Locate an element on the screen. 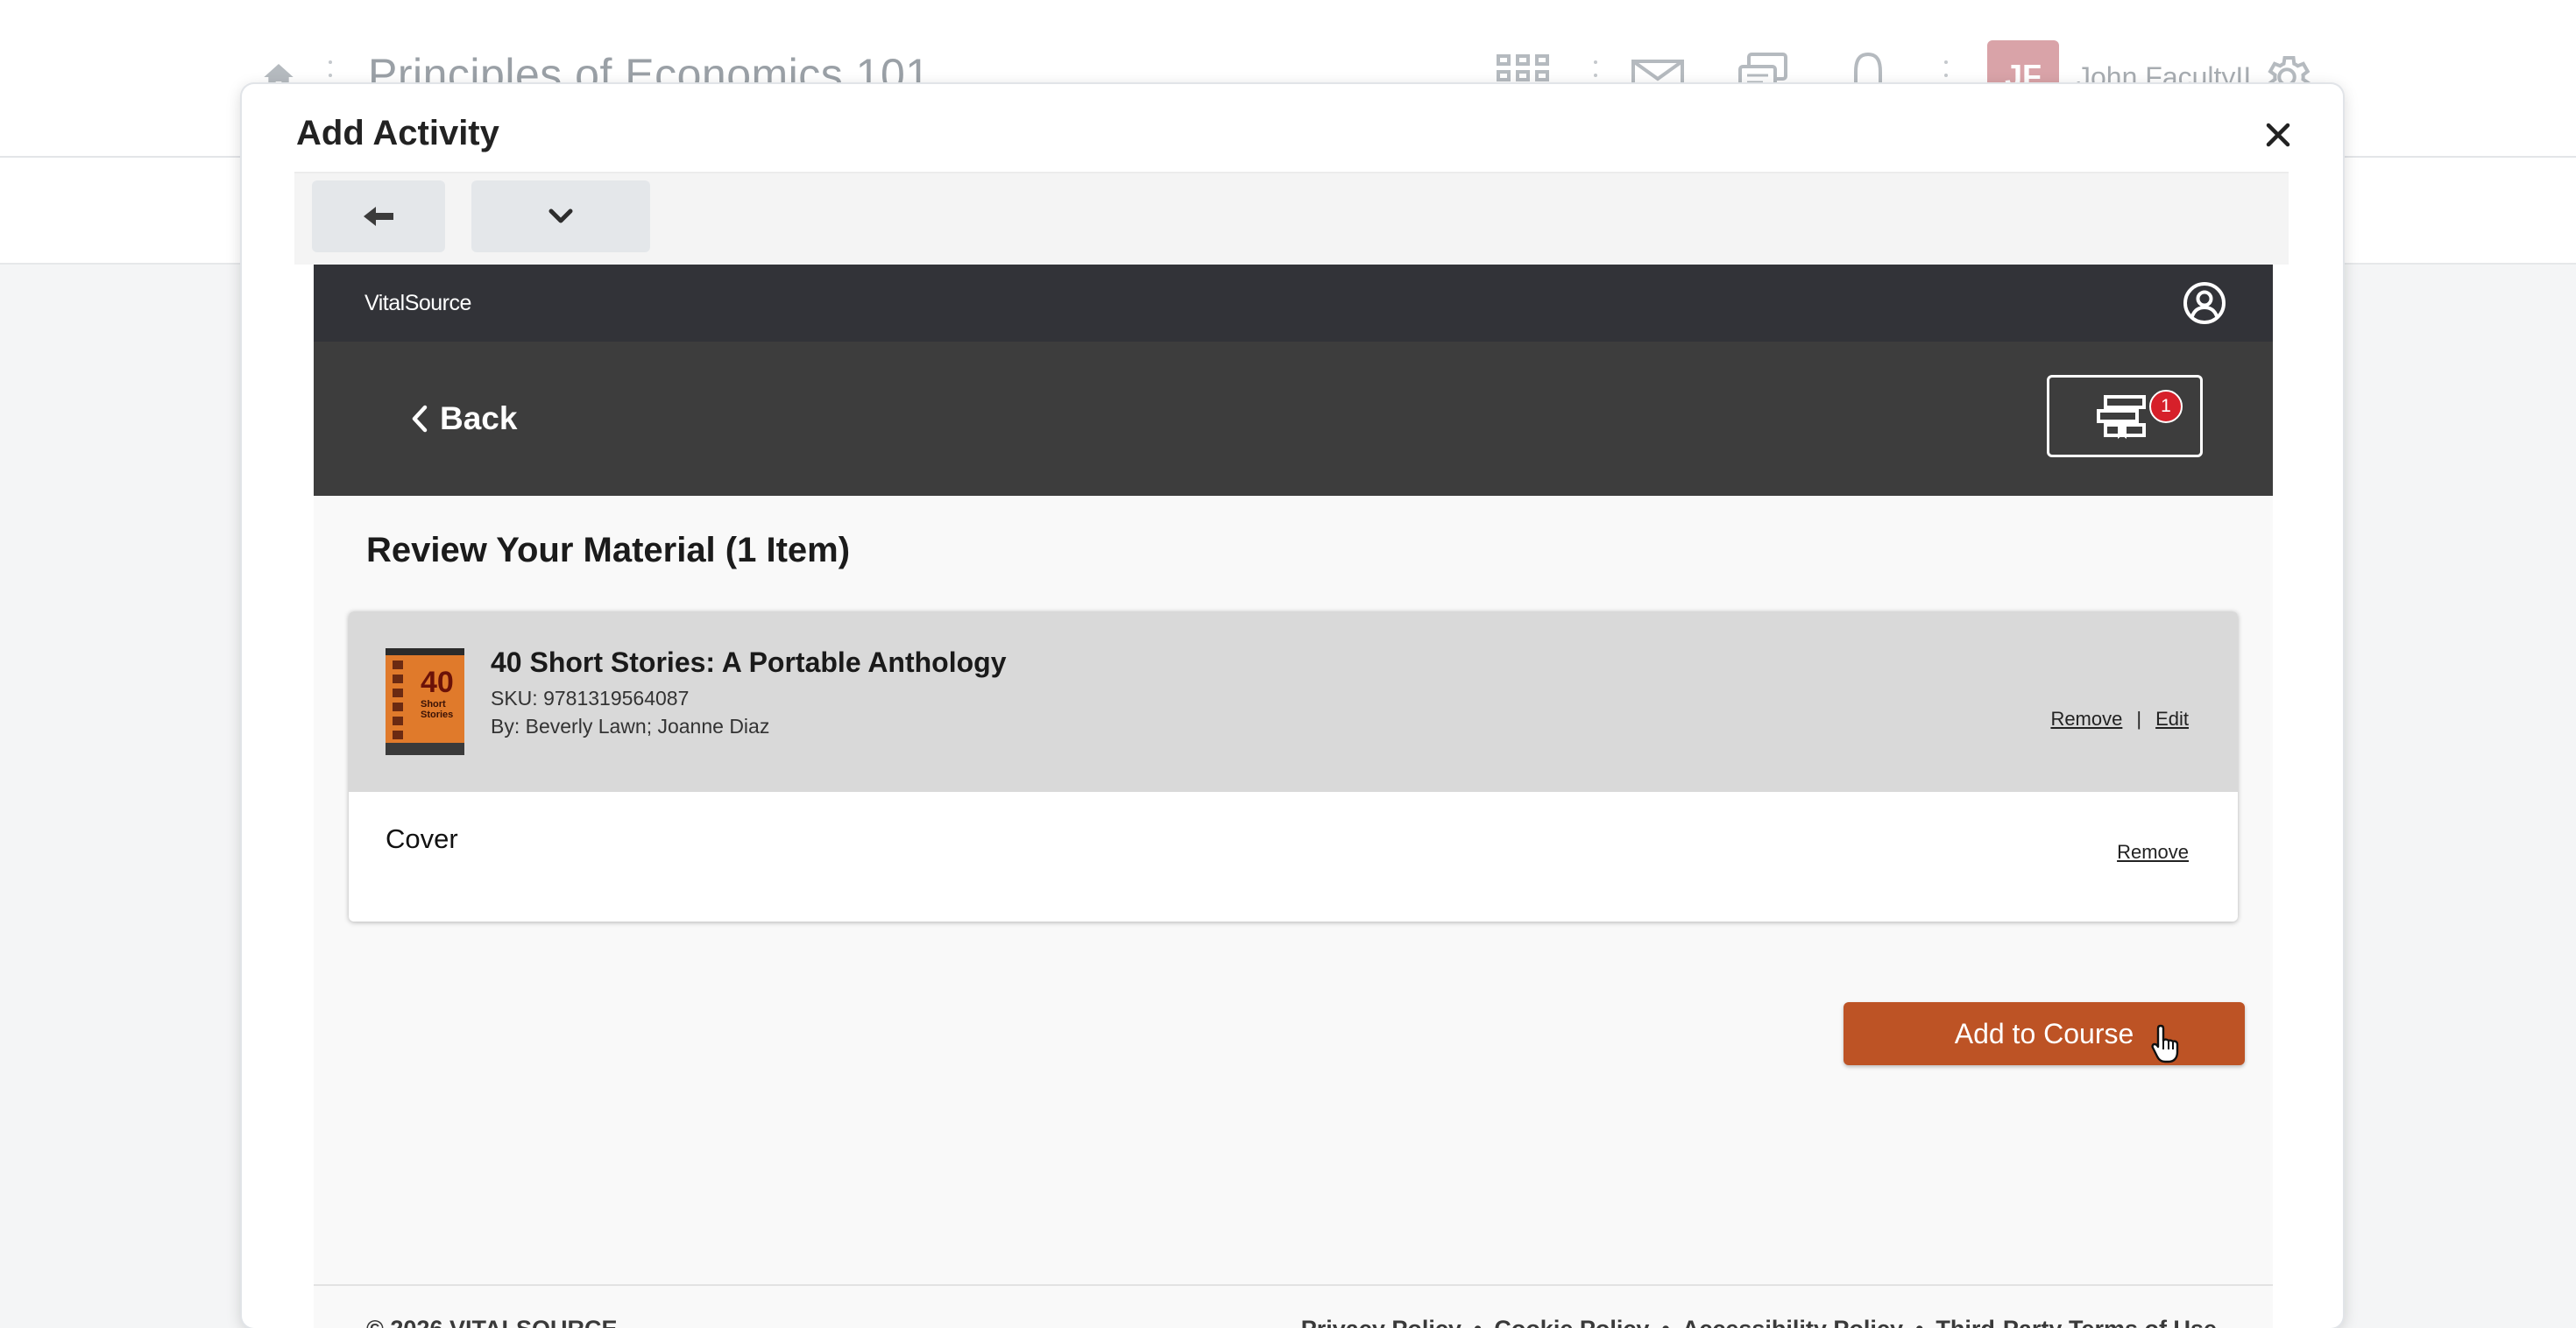 This screenshot has height=1328, width=2576. remove-chapter-label: Remove is located at coordinates (2153, 852).